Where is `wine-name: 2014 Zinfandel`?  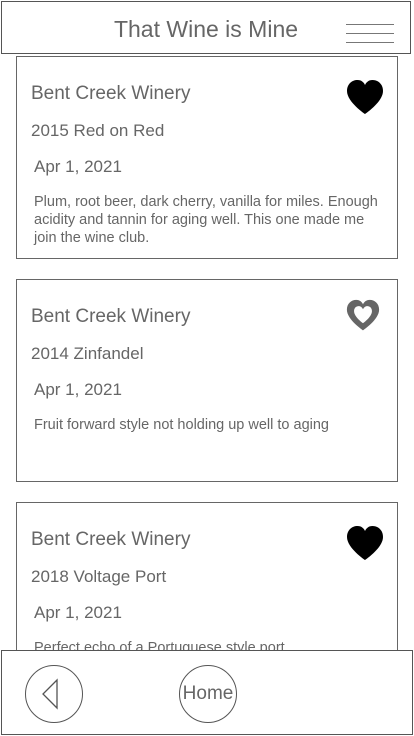 wine-name: 2014 Zinfandel is located at coordinates (87, 353).